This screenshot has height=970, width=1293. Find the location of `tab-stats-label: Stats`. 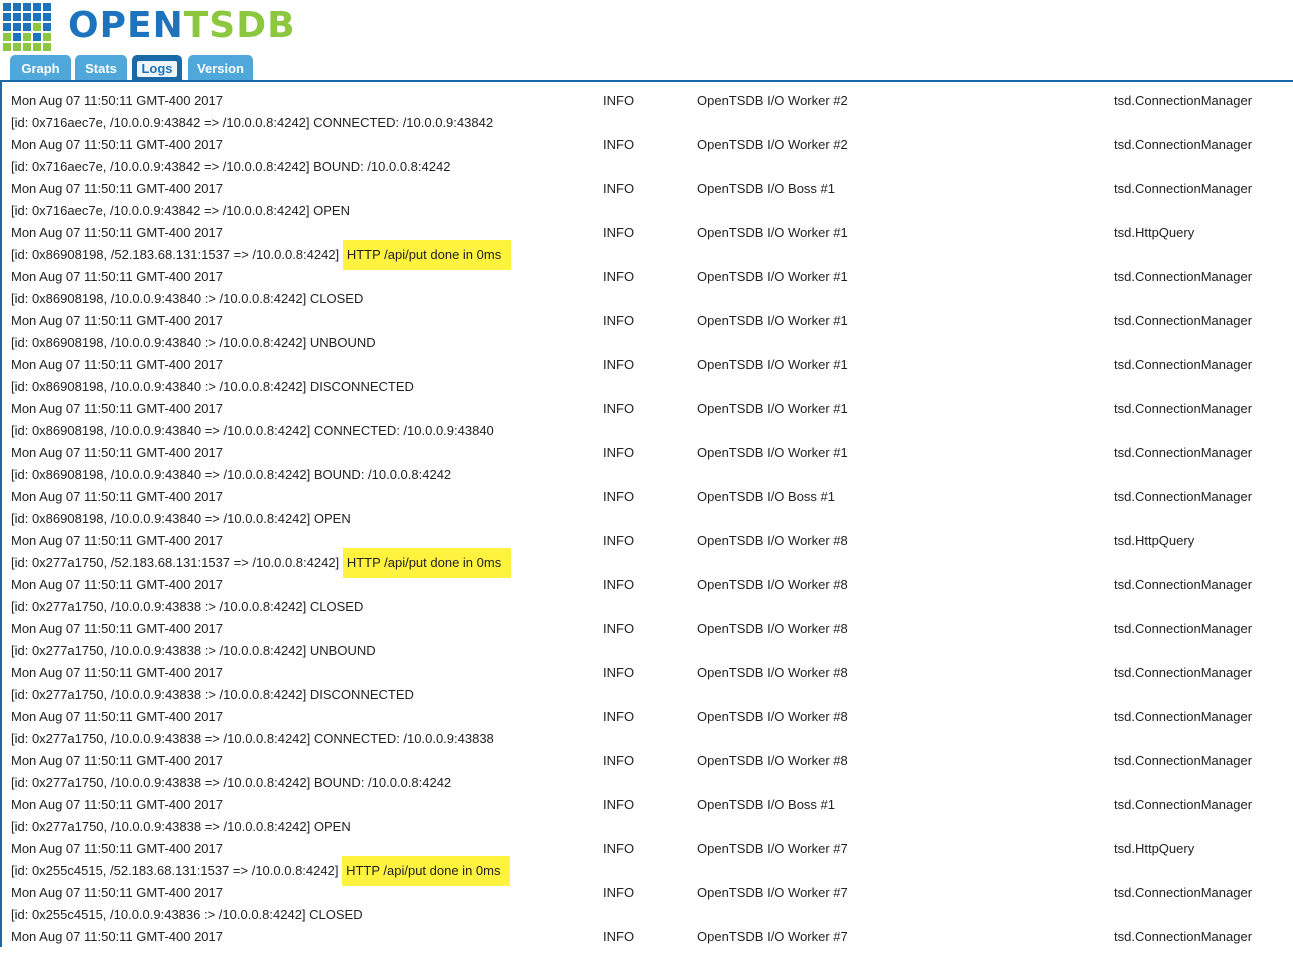

tab-stats-label: Stats is located at coordinates (101, 68).